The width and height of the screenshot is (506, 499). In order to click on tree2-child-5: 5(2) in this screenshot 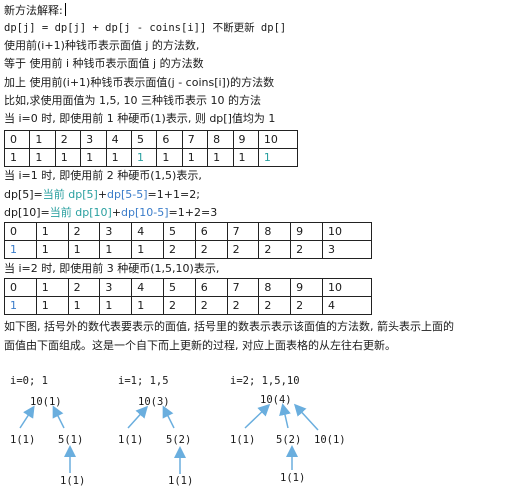, I will do `click(179, 440)`.